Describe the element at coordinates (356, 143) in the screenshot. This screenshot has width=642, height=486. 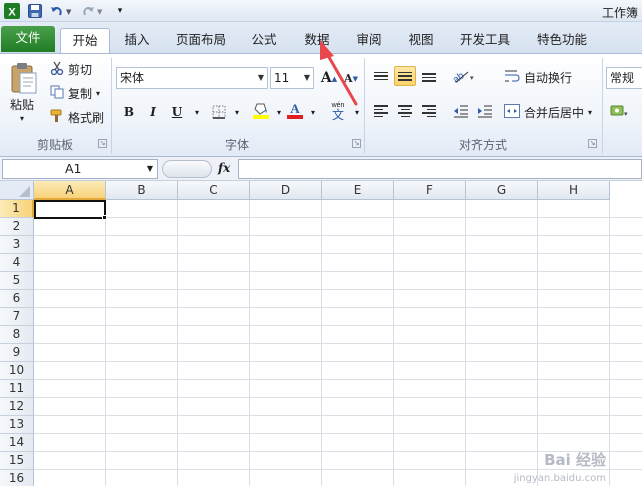
I see `font-launcher-icon: ↘` at that location.